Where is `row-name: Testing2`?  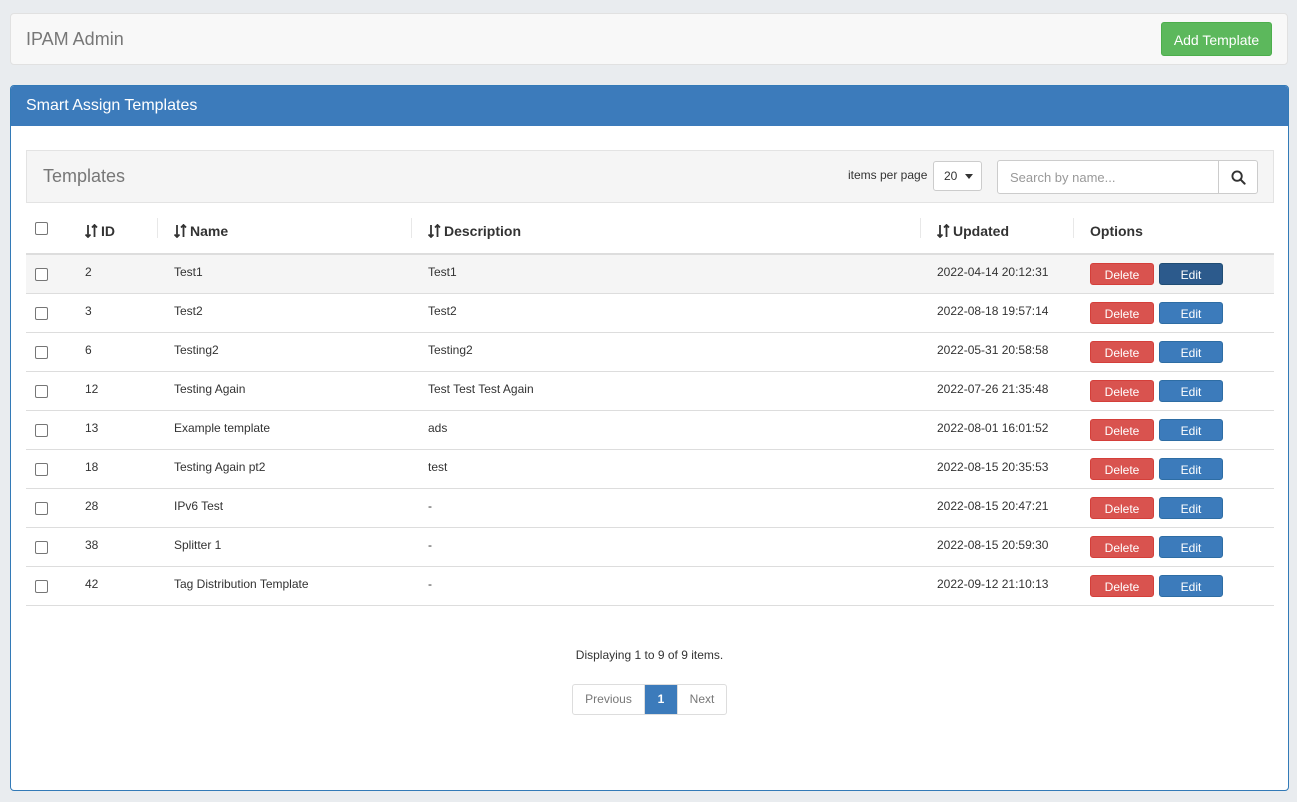 row-name: Testing2 is located at coordinates (196, 350).